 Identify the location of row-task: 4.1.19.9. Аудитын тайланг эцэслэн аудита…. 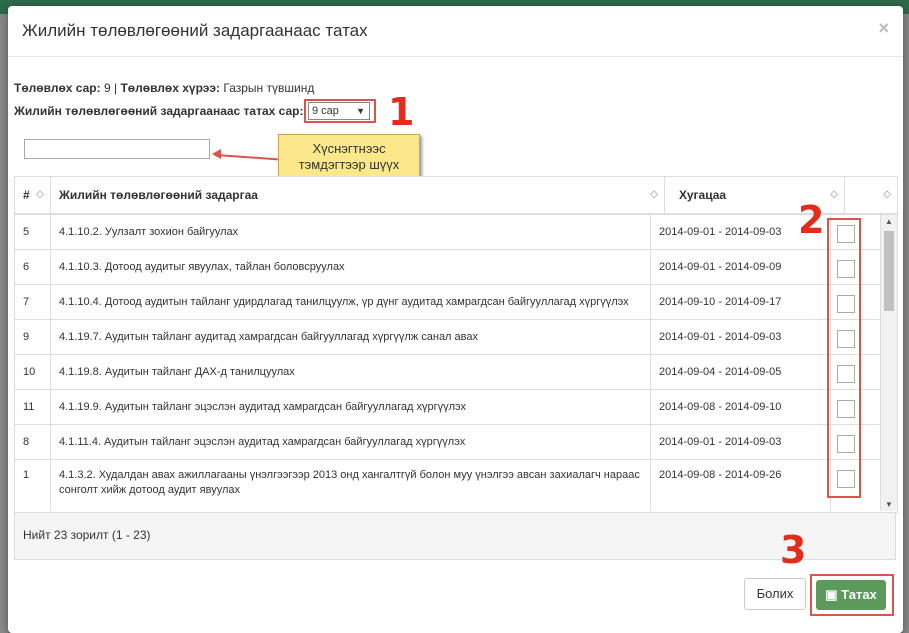
(351, 407).